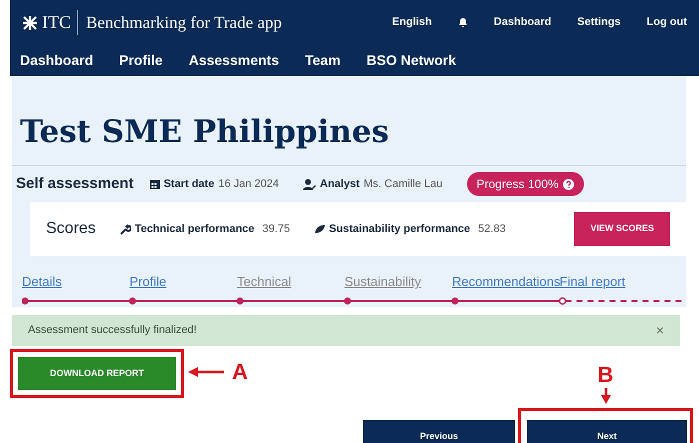  Describe the element at coordinates (622, 229) in the screenshot. I see `view-scores-button: VIEW SCORES` at that location.